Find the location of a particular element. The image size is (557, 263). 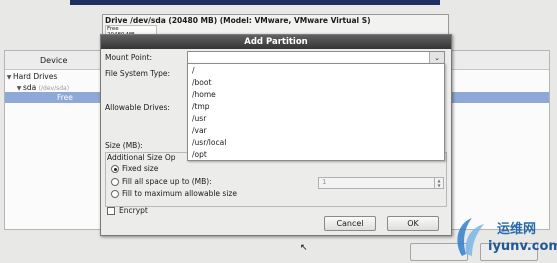

device-column-label: Device is located at coordinates (54, 60).